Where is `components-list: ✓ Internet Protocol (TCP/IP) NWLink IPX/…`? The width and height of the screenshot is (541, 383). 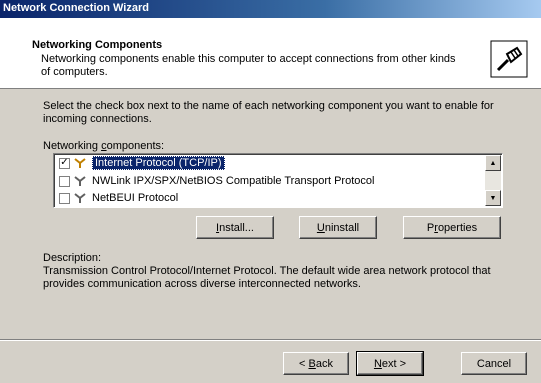
components-list: ✓ Internet Protocol (TCP/IP) NWLink IPX/… is located at coordinates (278, 180).